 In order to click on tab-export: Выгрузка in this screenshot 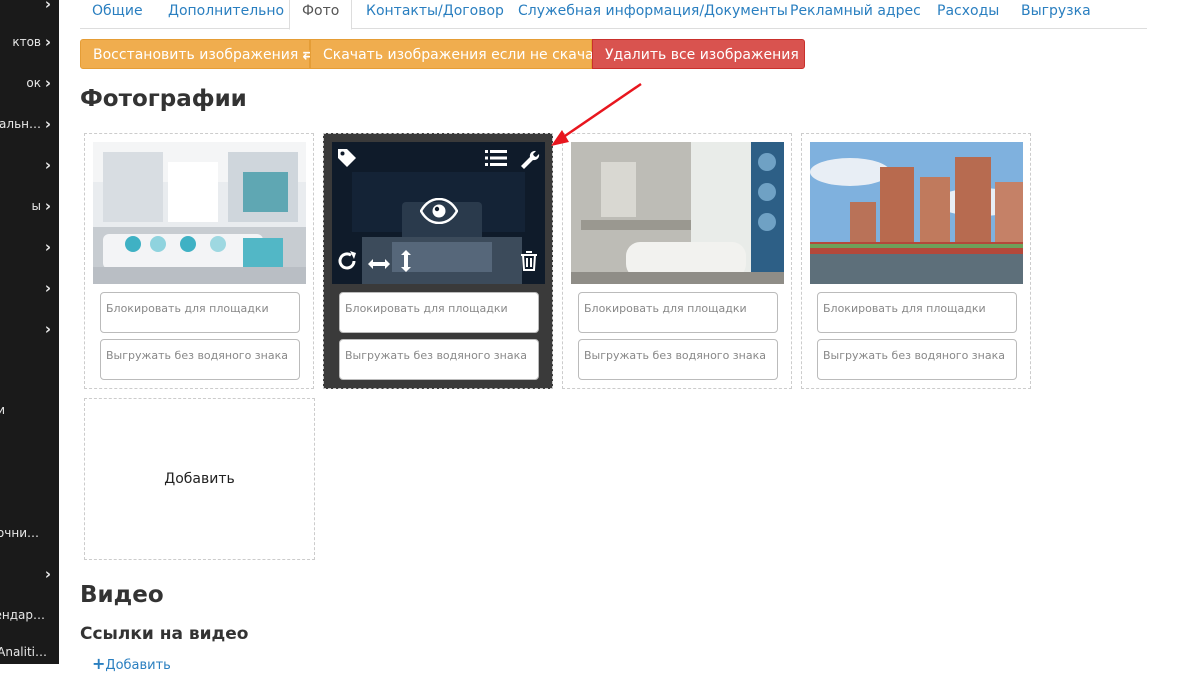, I will do `click(1056, 14)`.